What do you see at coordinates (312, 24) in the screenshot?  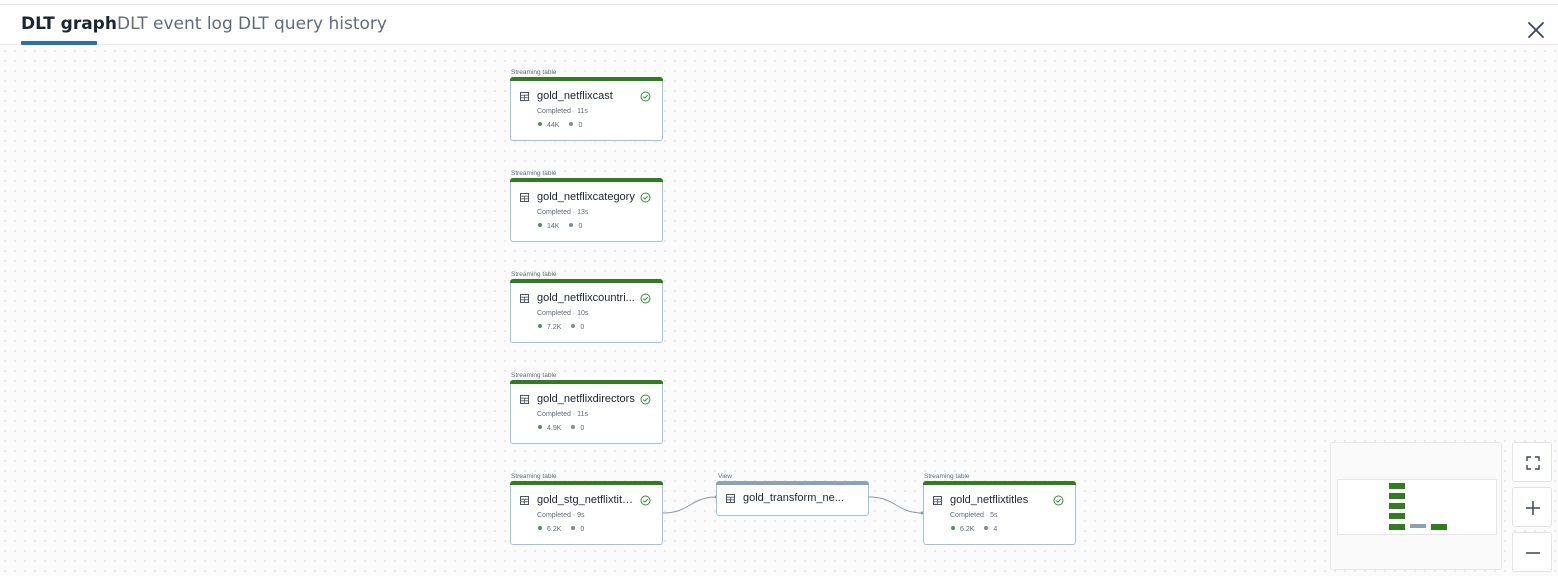 I see `tab-dlt-query-history: DLT query history` at bounding box center [312, 24].